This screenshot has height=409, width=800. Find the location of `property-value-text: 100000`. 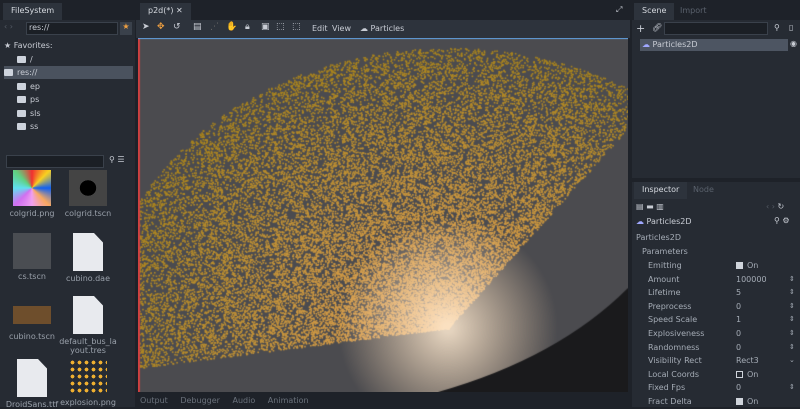

property-value-text: 100000 is located at coordinates (751, 279).